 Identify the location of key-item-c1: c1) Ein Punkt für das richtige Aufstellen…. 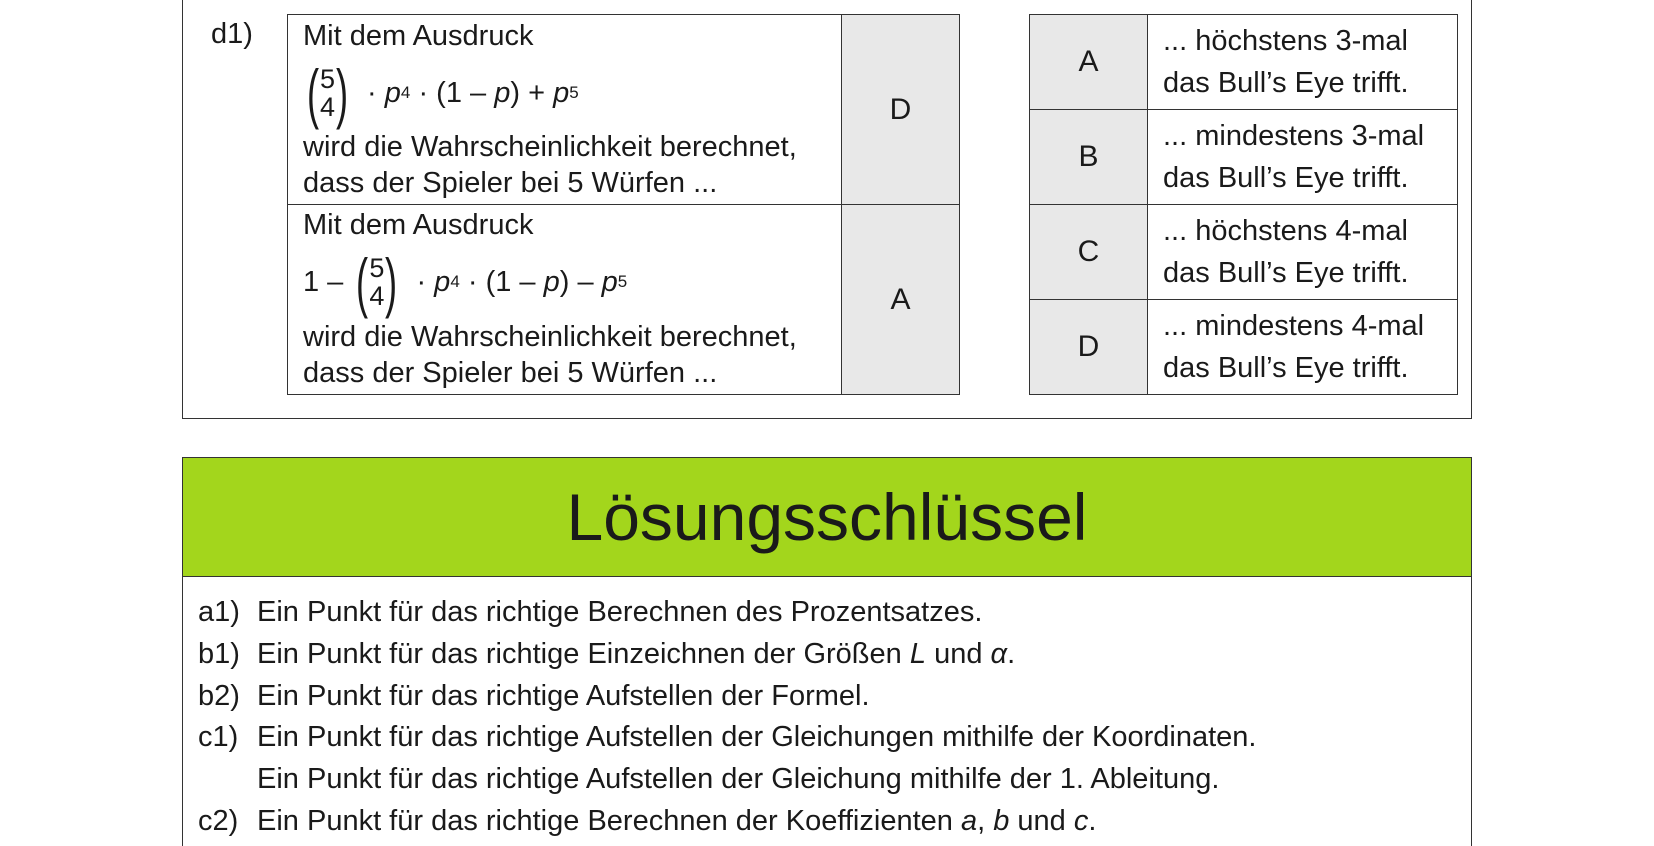
(727, 737).